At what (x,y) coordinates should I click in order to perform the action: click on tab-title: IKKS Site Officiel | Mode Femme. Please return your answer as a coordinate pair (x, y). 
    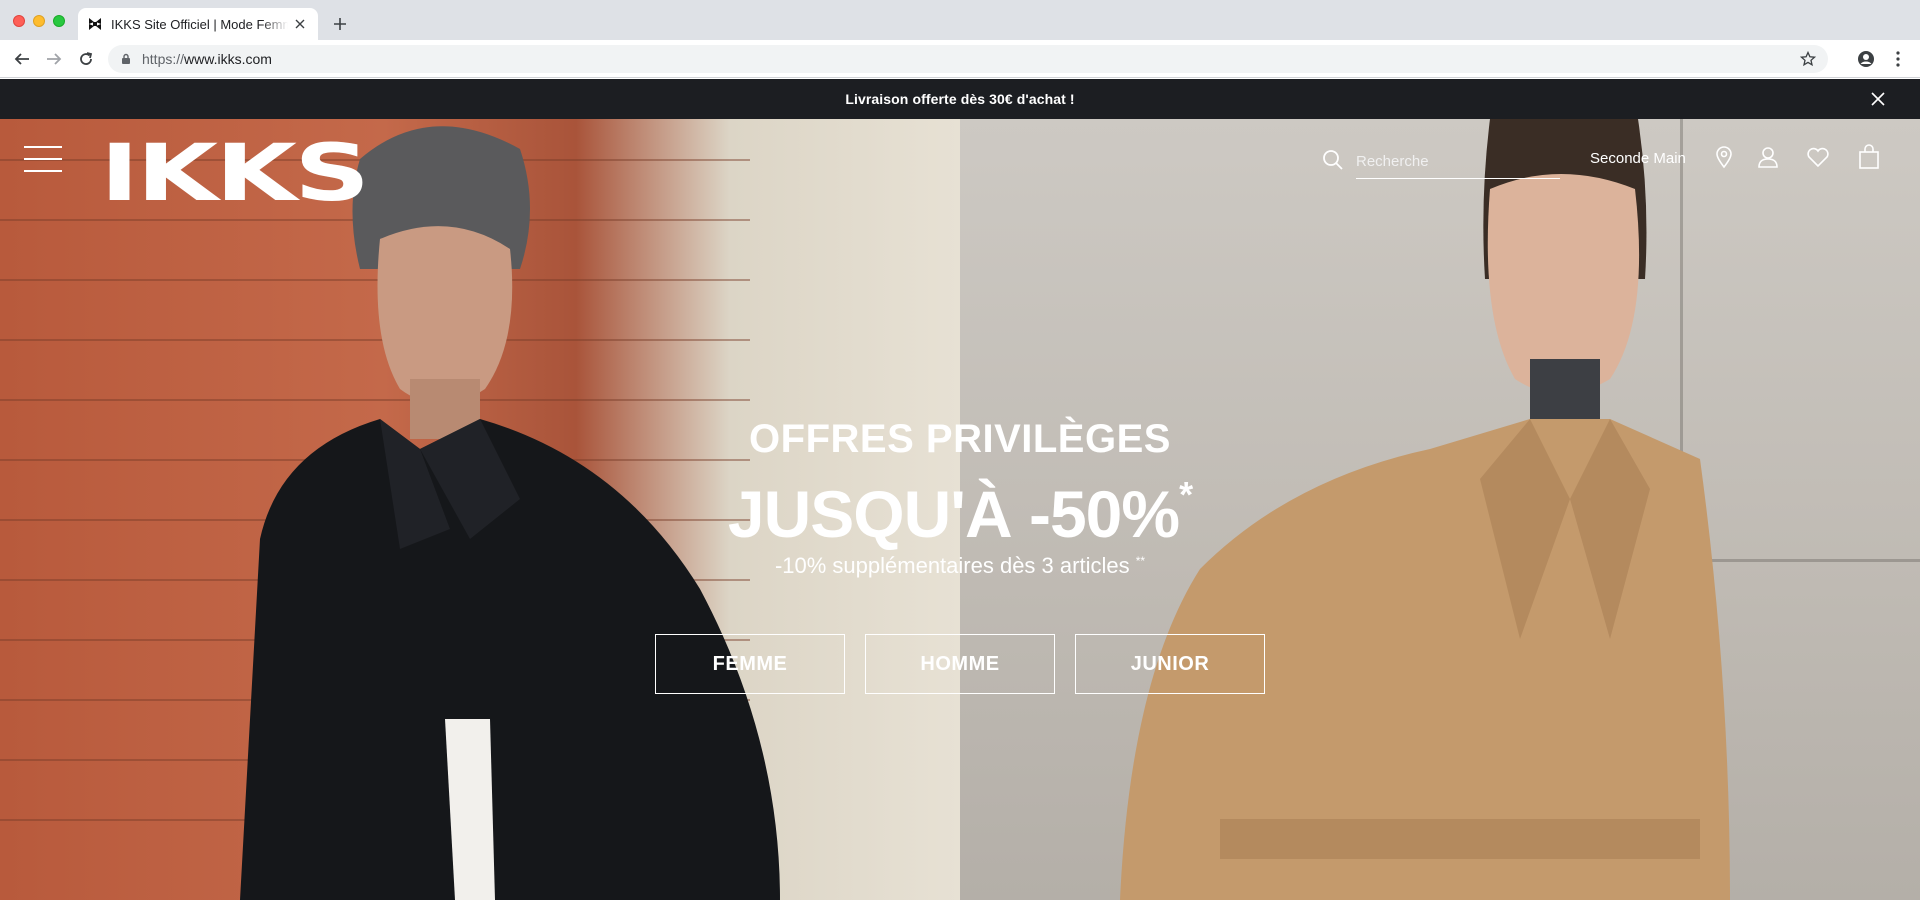
    Looking at the image, I should click on (199, 24).